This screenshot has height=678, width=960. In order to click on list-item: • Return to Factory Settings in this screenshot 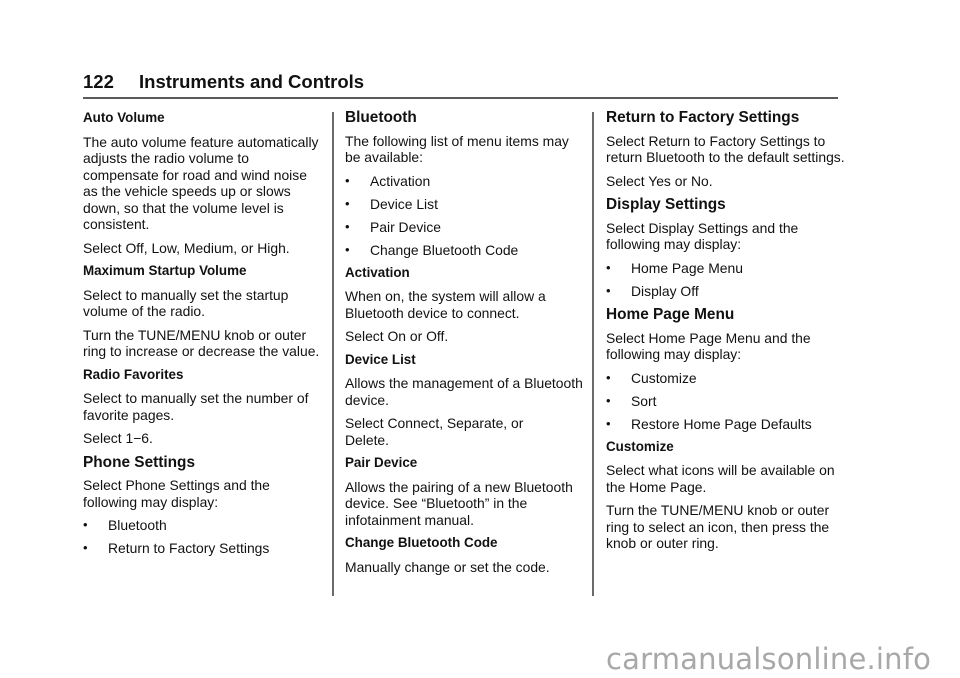, I will do `click(203, 548)`.